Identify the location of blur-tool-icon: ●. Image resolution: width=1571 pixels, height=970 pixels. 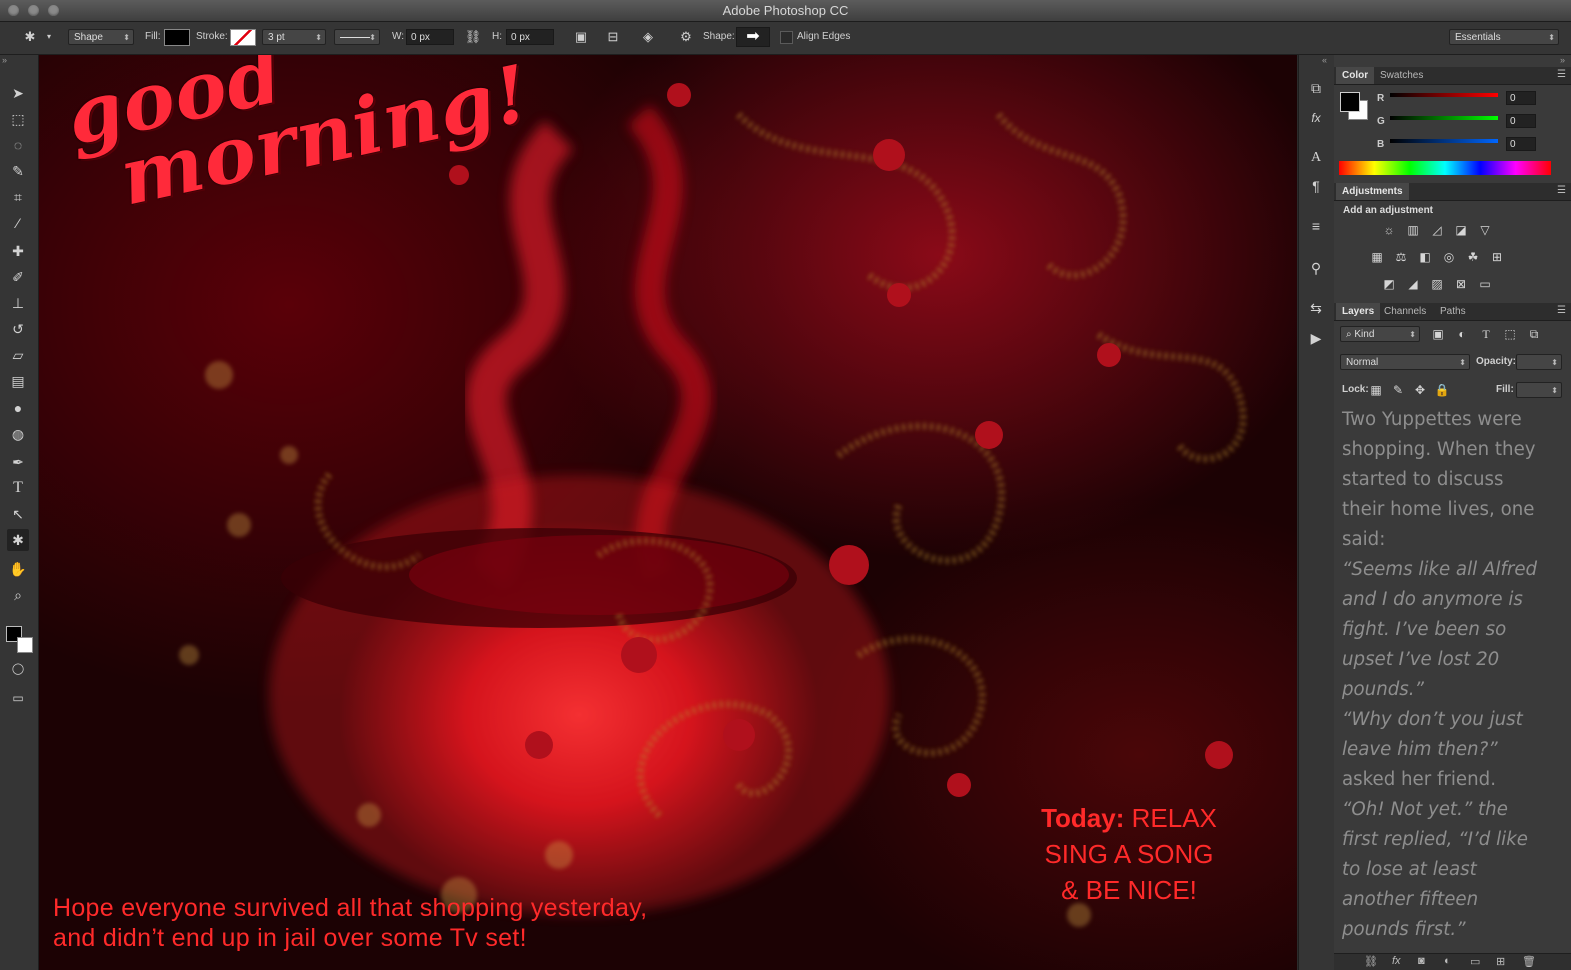
(18, 408).